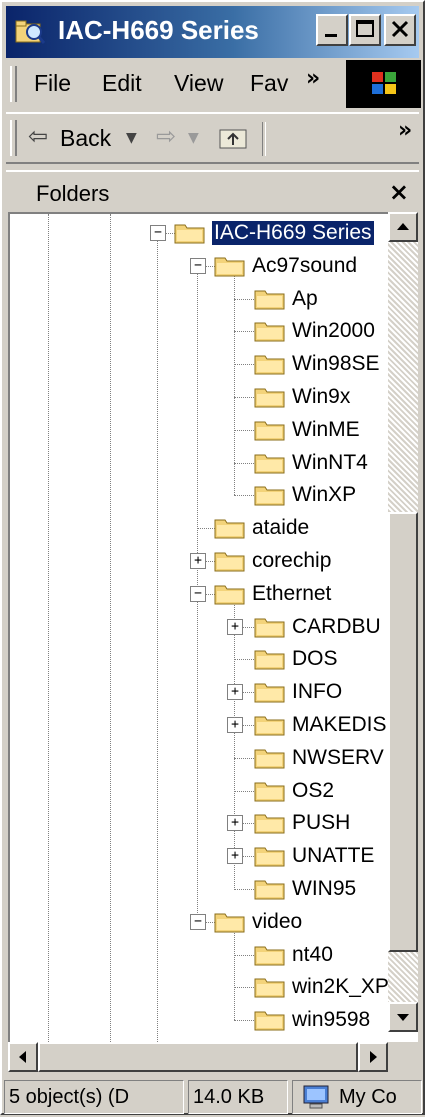 This screenshot has width=425, height=1117. What do you see at coordinates (193, 138) in the screenshot?
I see `forward-dropdown-icon: ▼` at bounding box center [193, 138].